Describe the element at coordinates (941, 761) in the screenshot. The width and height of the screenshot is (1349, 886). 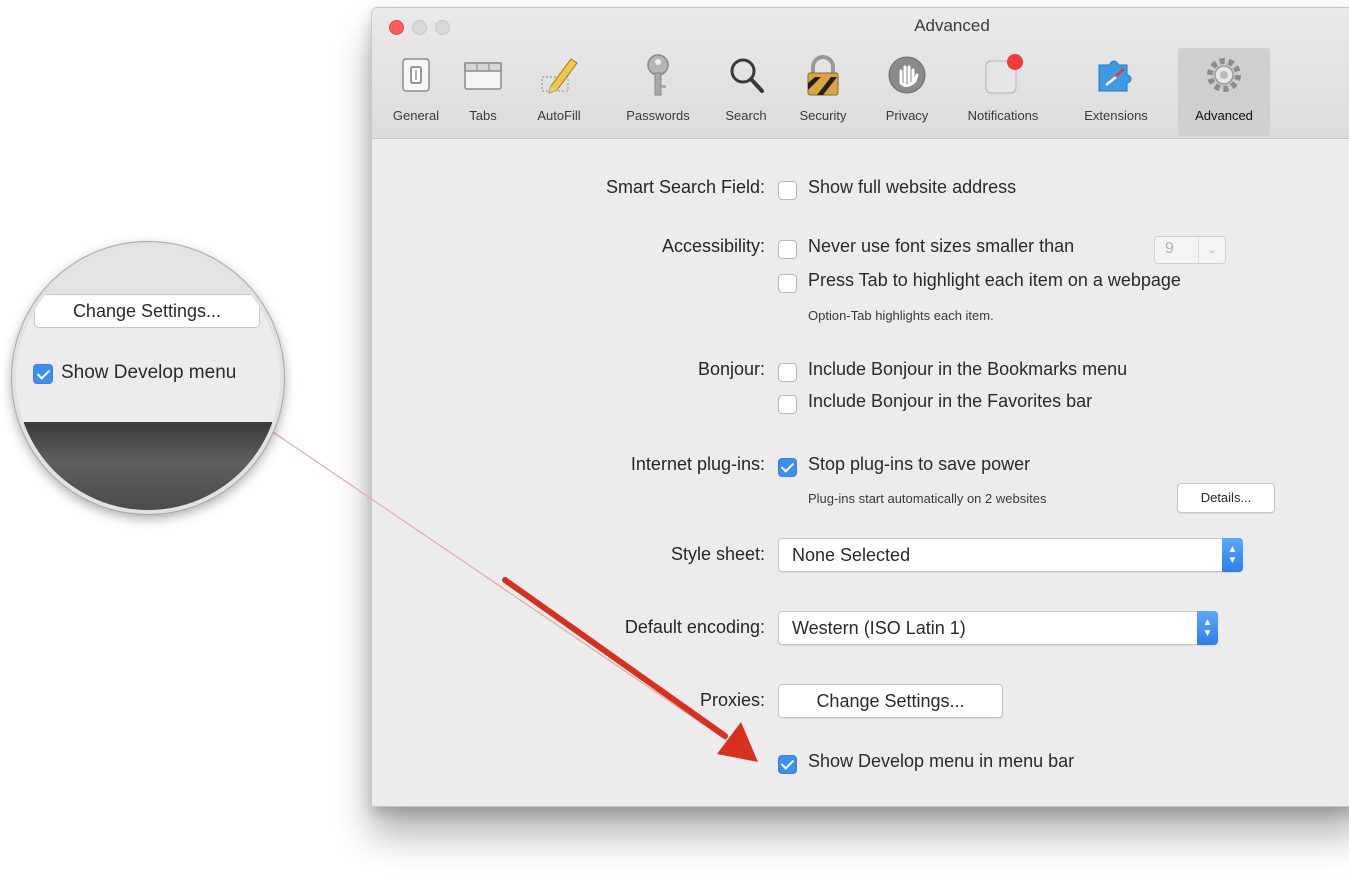
I see `show-develop-menu-text: Show Develop menu in menu bar` at that location.